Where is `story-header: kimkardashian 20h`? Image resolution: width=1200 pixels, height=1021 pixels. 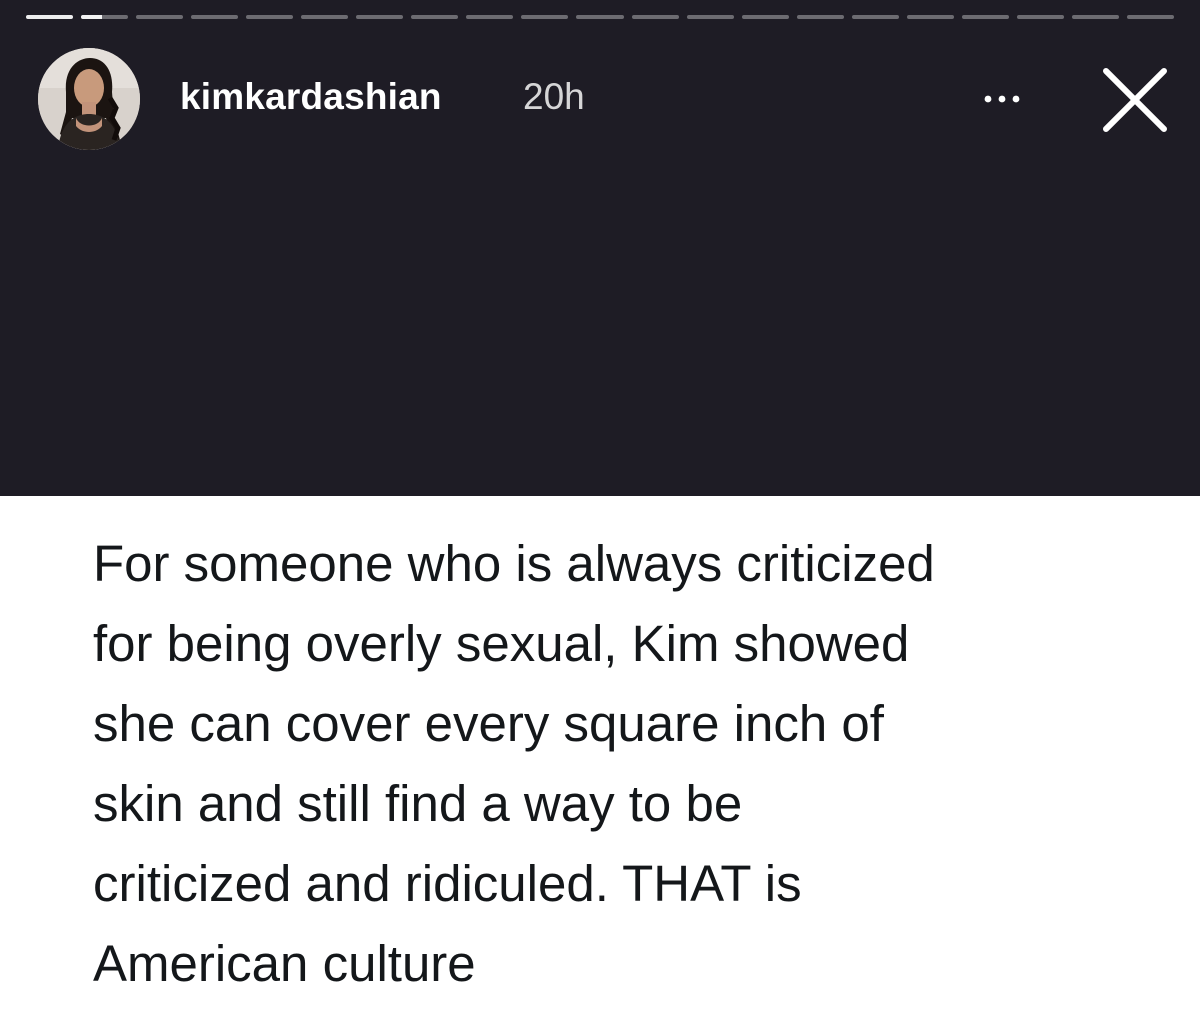 story-header: kimkardashian 20h is located at coordinates (605, 100).